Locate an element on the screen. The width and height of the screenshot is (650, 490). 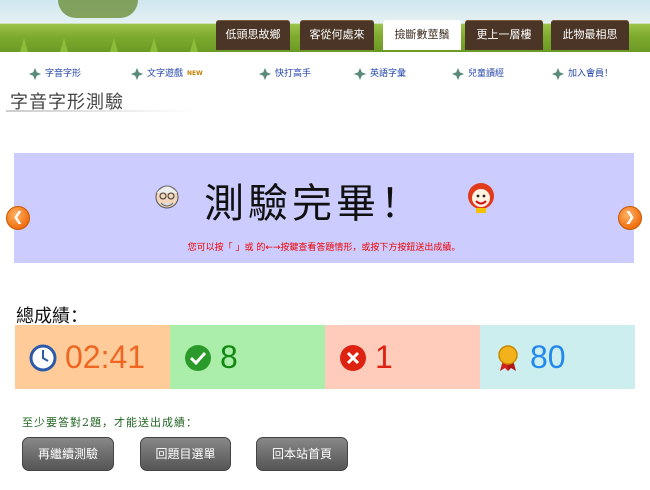
title-divider is located at coordinates (101, 111).